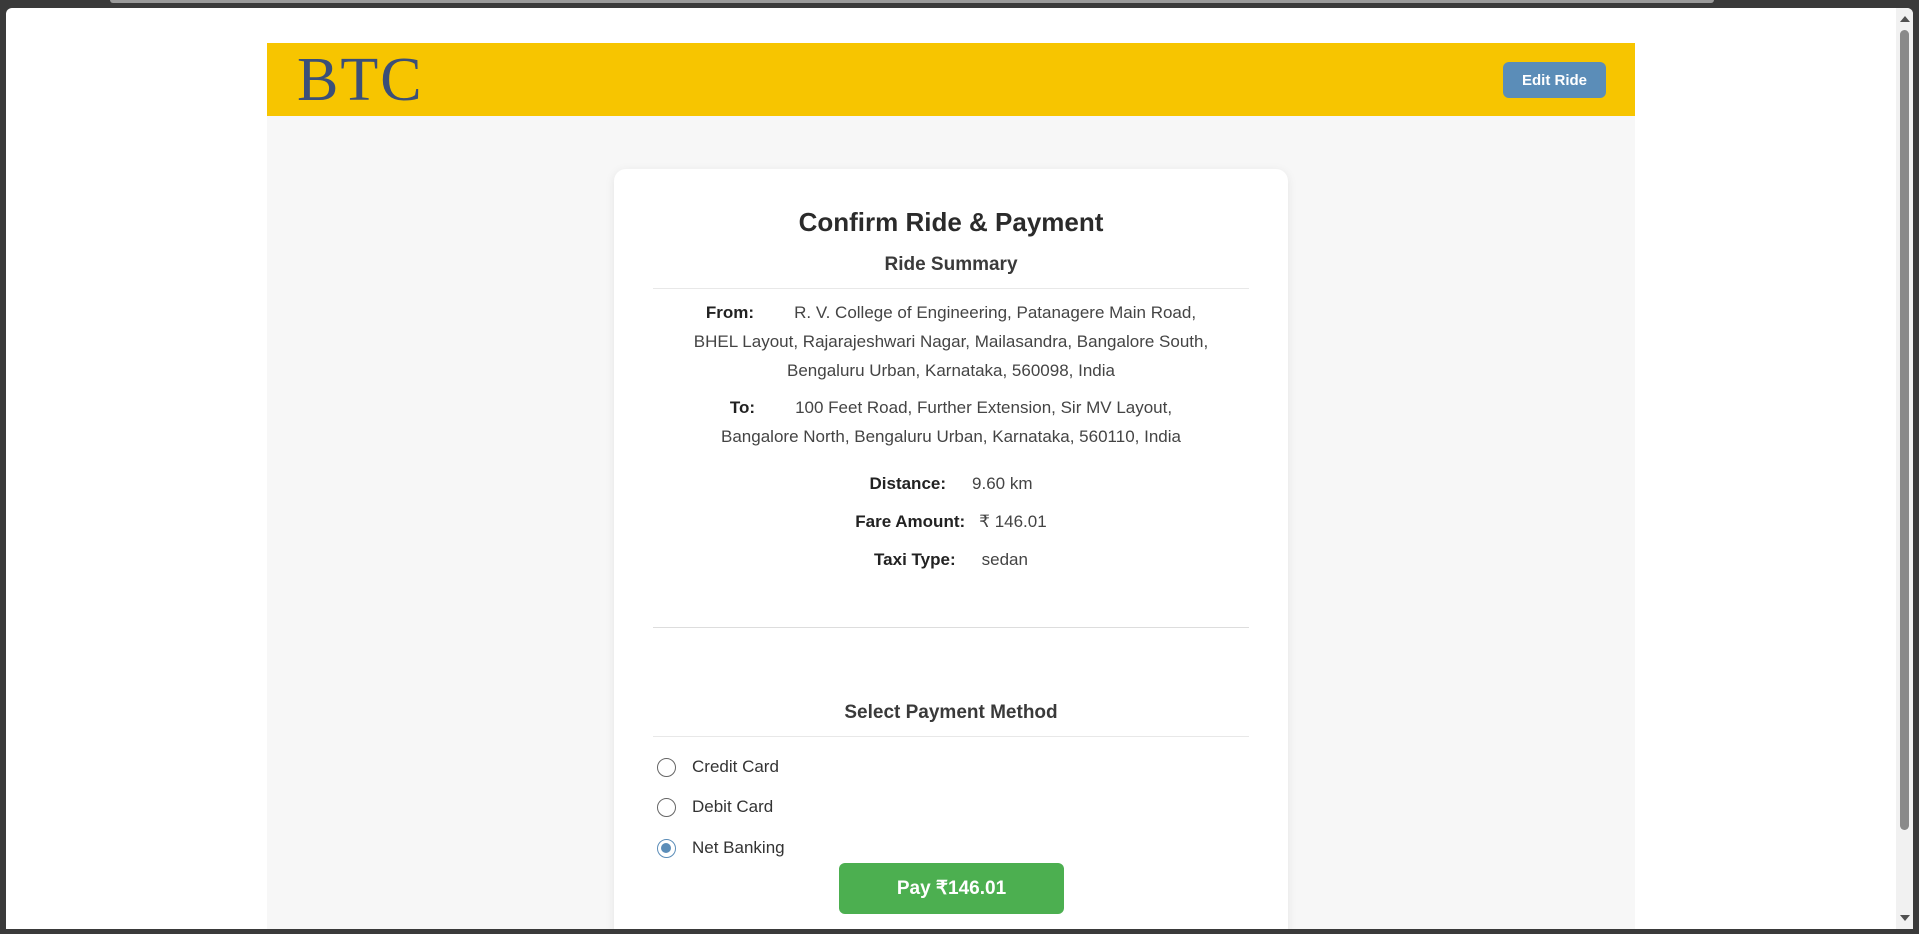 This screenshot has width=1919, height=934. I want to click on payment-option-debit-card: Debit Card, so click(715, 807).